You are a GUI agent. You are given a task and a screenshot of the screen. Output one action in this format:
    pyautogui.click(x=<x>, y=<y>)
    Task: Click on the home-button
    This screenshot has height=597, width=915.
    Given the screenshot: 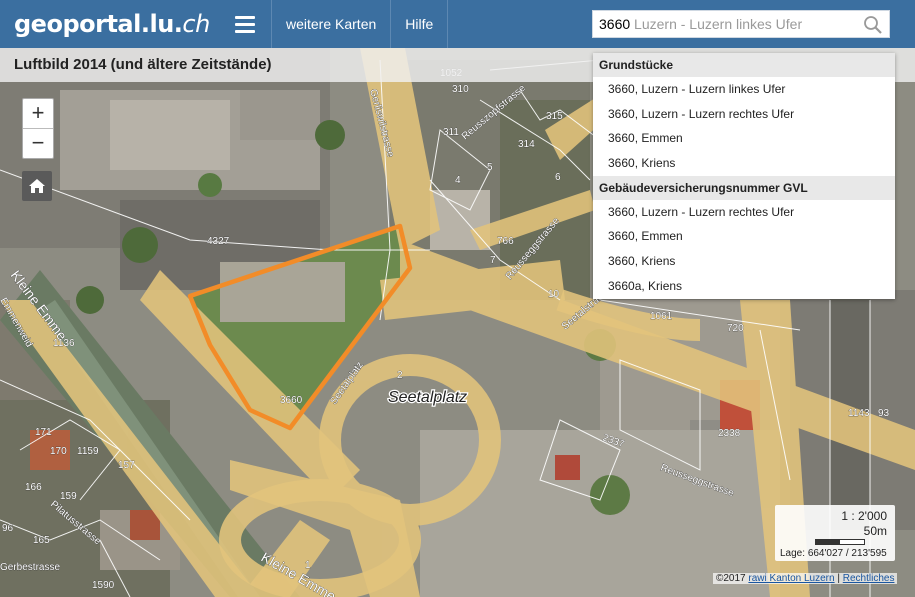 What is the action you would take?
    pyautogui.click(x=37, y=186)
    